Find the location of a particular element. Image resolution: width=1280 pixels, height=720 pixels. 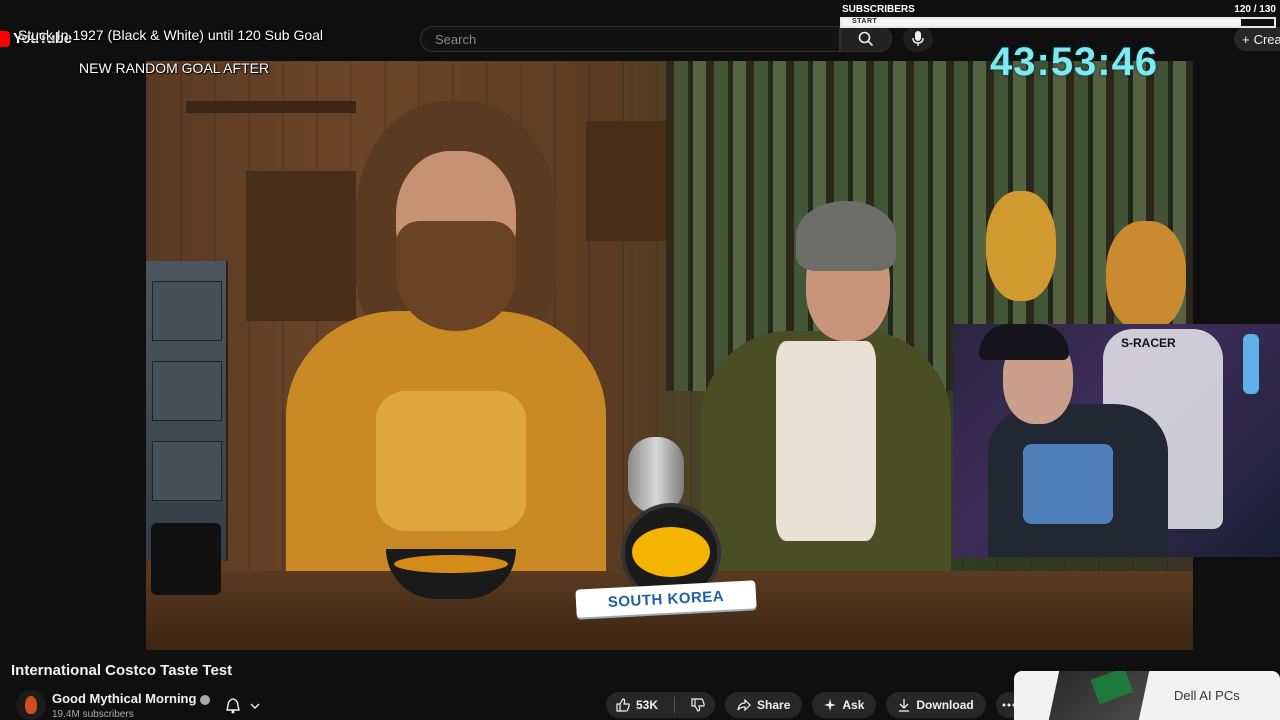

goal-subtitle-overlay: NEW RANDOM GOAL AFTER is located at coordinates (174, 68).